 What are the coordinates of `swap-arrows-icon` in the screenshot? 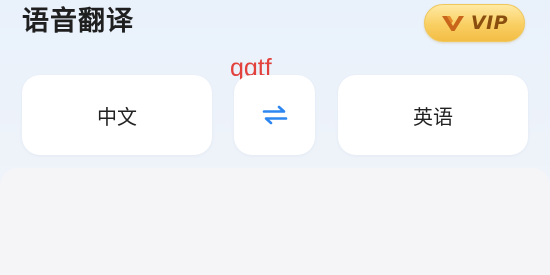 It's located at (274, 115).